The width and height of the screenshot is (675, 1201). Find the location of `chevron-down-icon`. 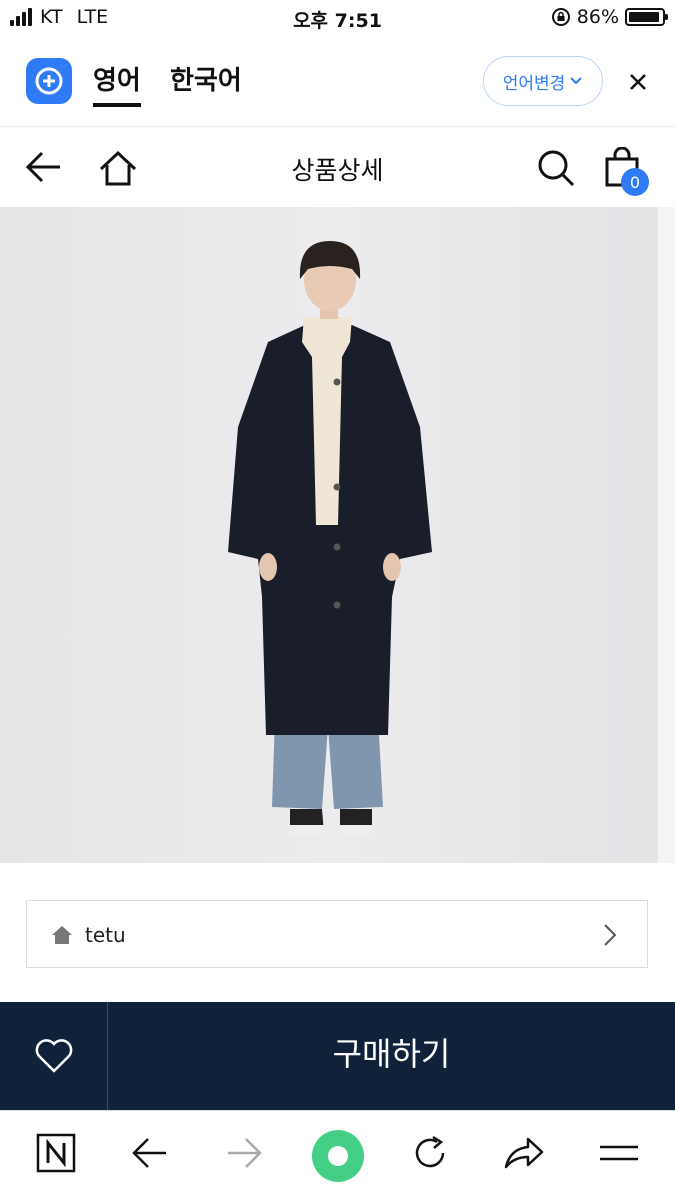

chevron-down-icon is located at coordinates (576, 81).